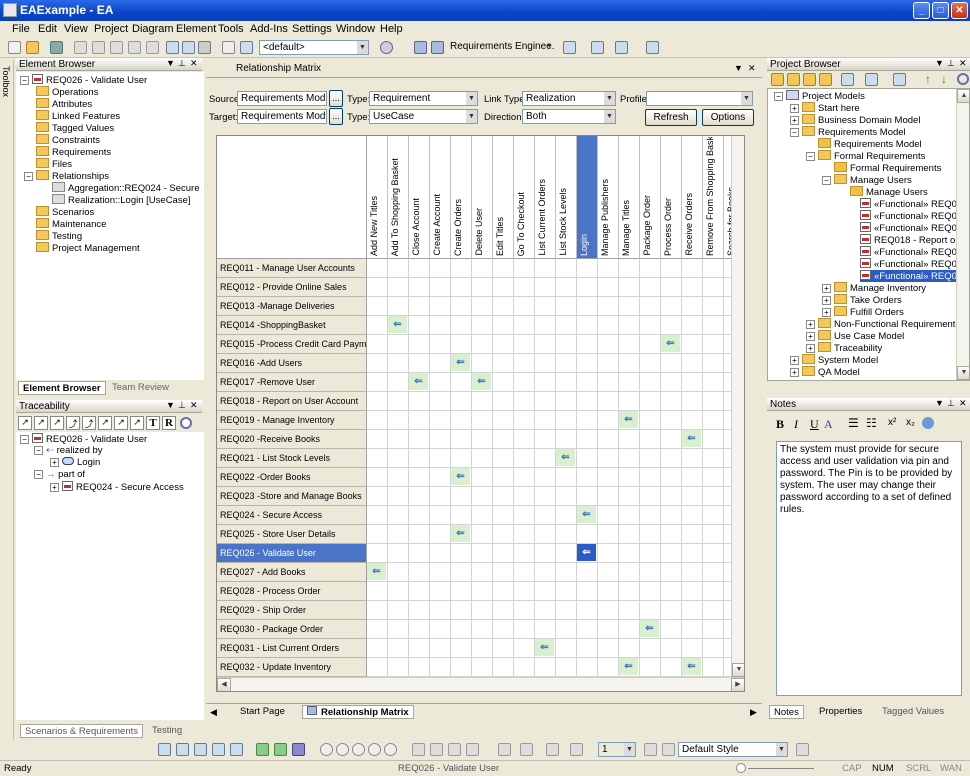  What do you see at coordinates (111, 29) in the screenshot?
I see `menu-project: Project` at bounding box center [111, 29].